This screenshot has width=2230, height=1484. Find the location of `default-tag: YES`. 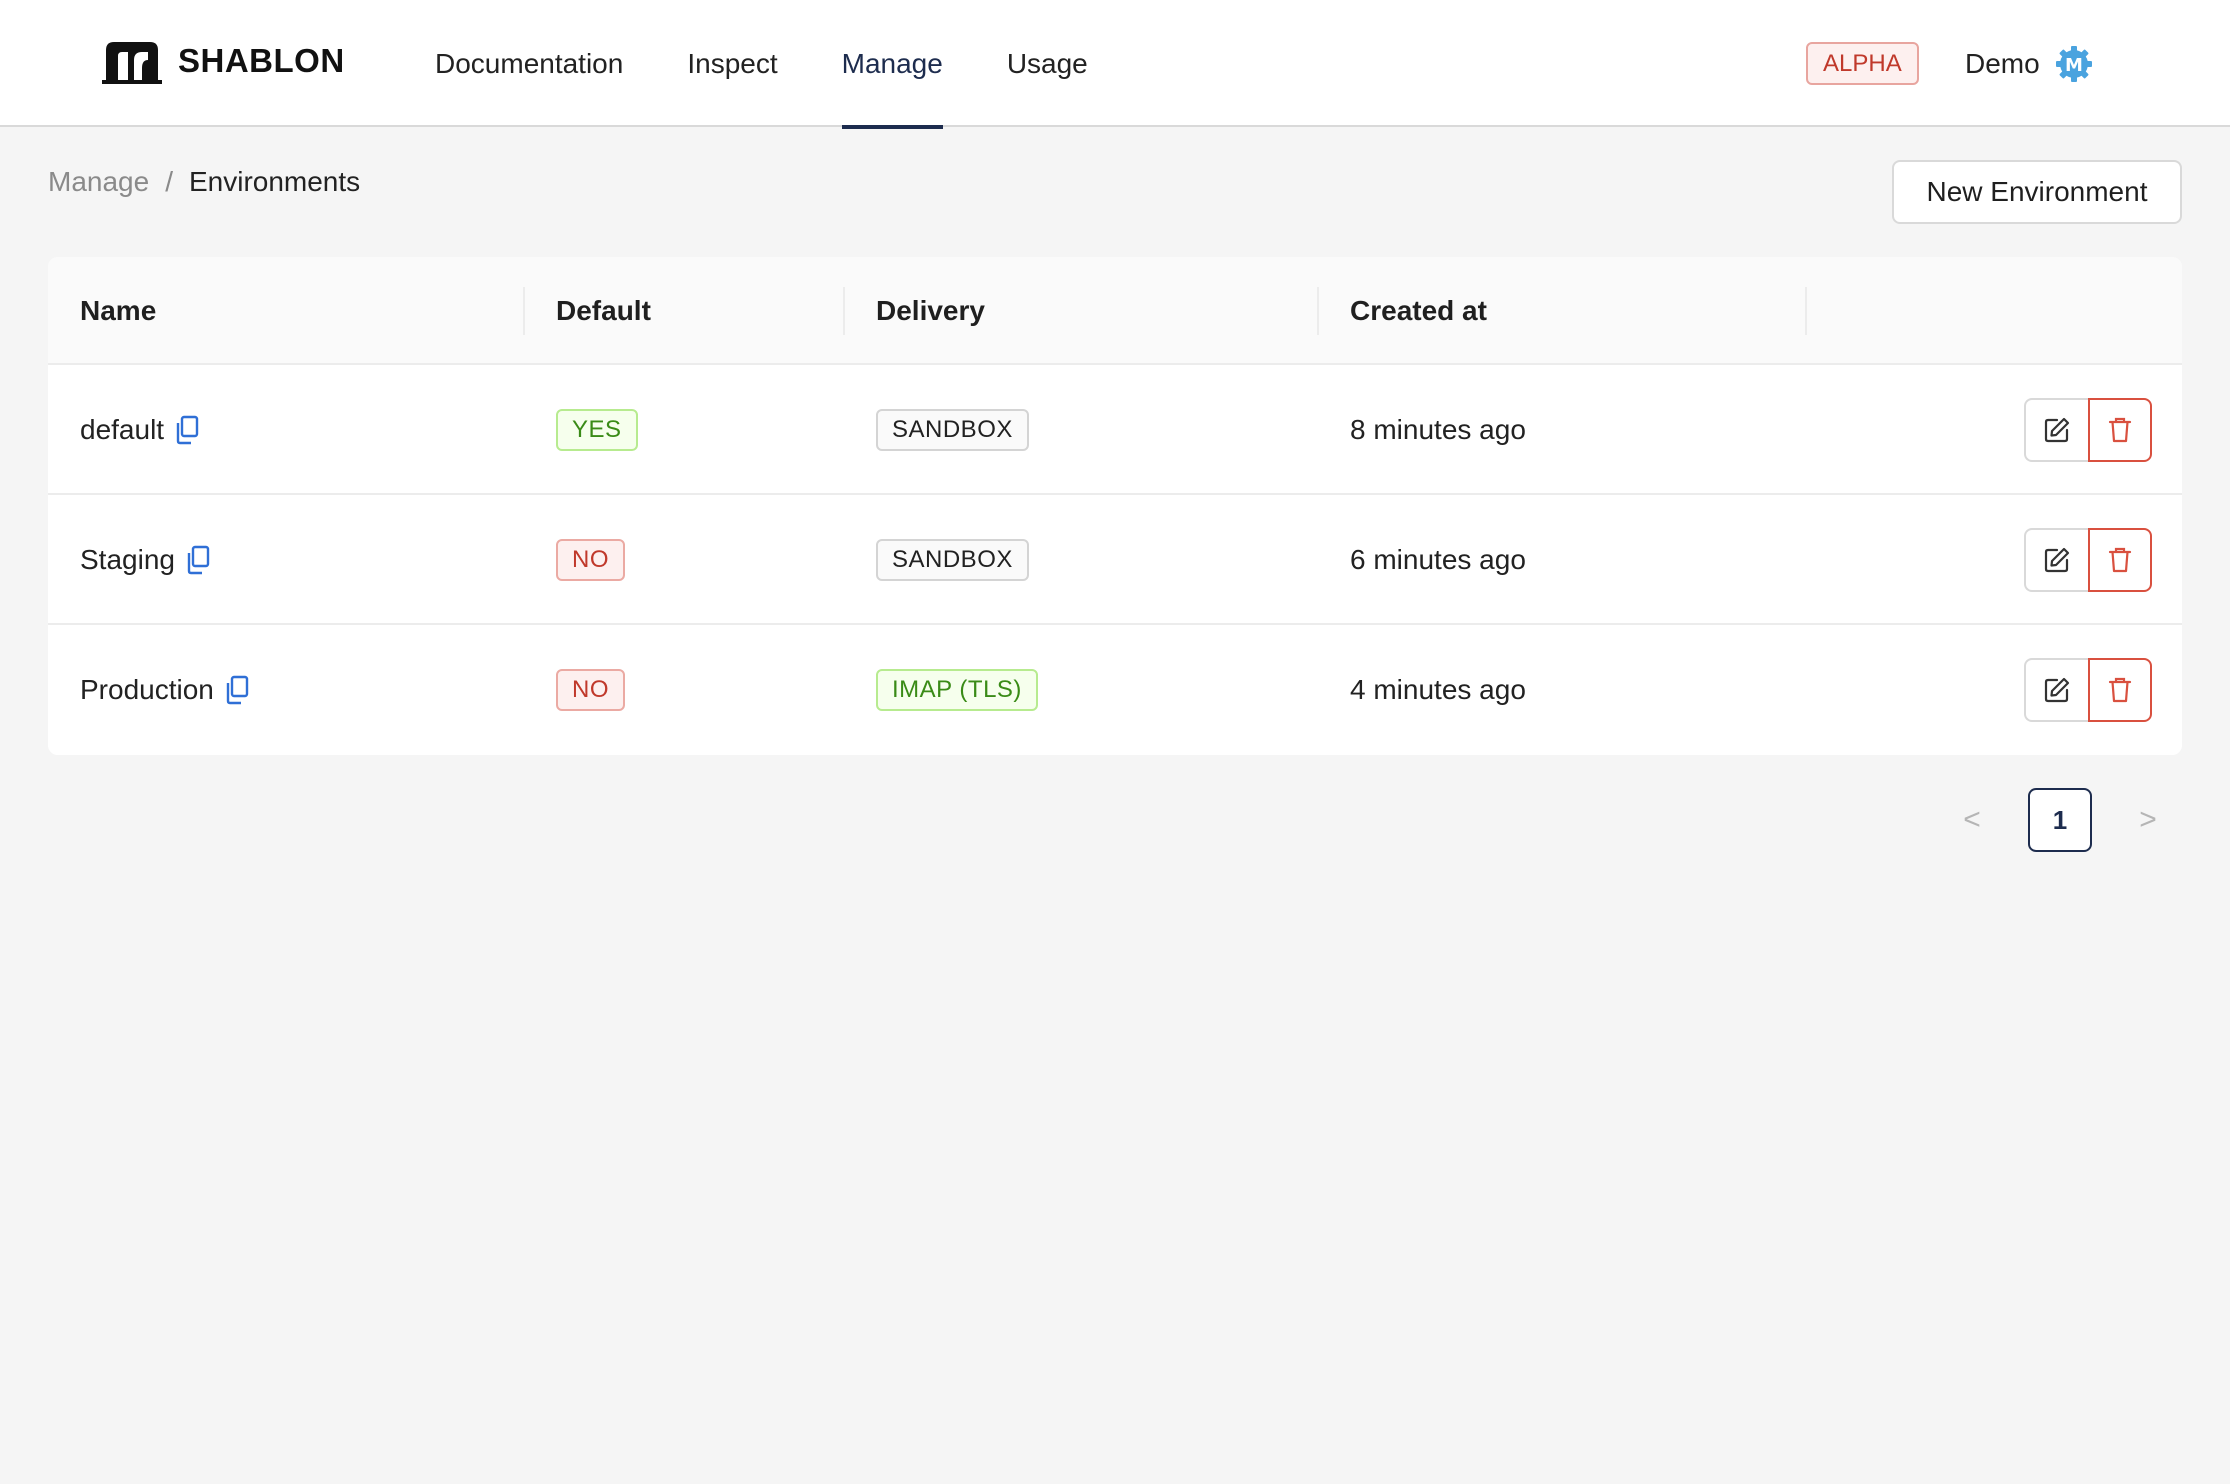

default-tag: YES is located at coordinates (597, 430).